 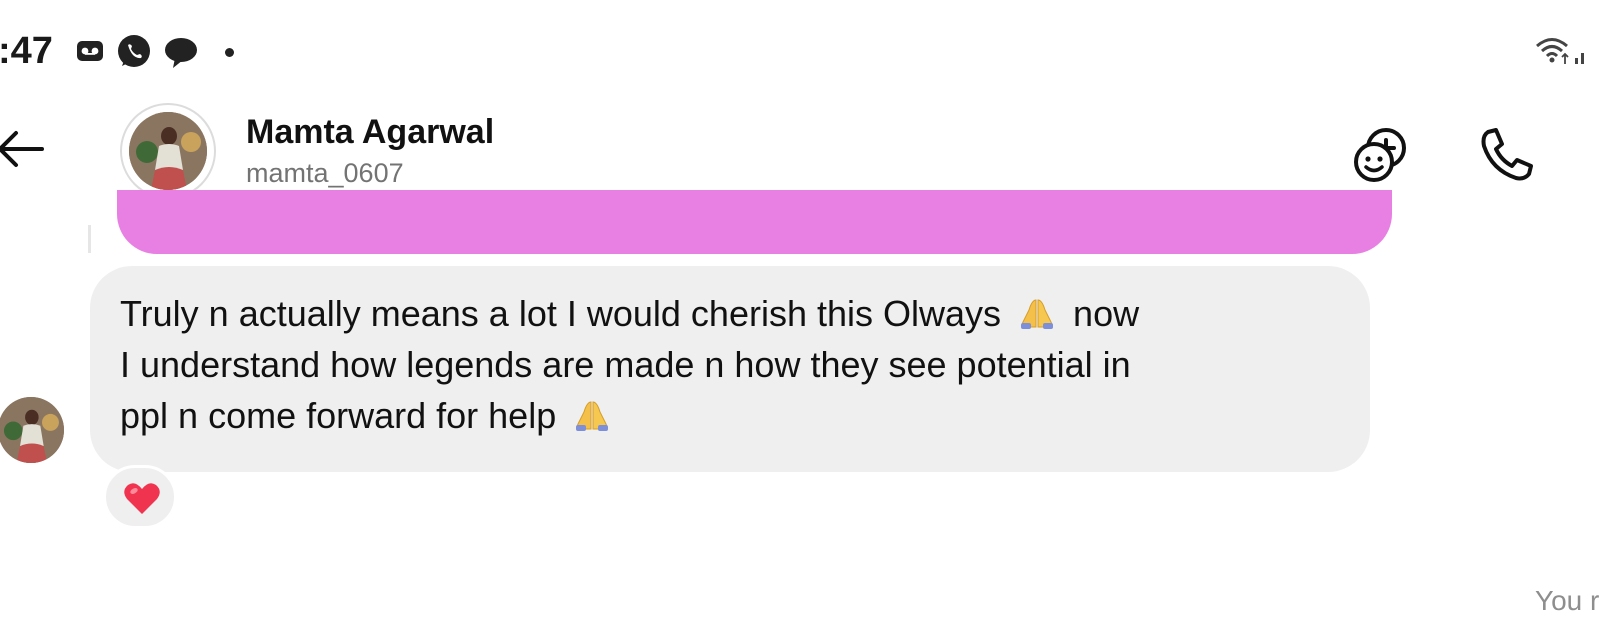 What do you see at coordinates (1507, 155) in the screenshot?
I see `phone-icon` at bounding box center [1507, 155].